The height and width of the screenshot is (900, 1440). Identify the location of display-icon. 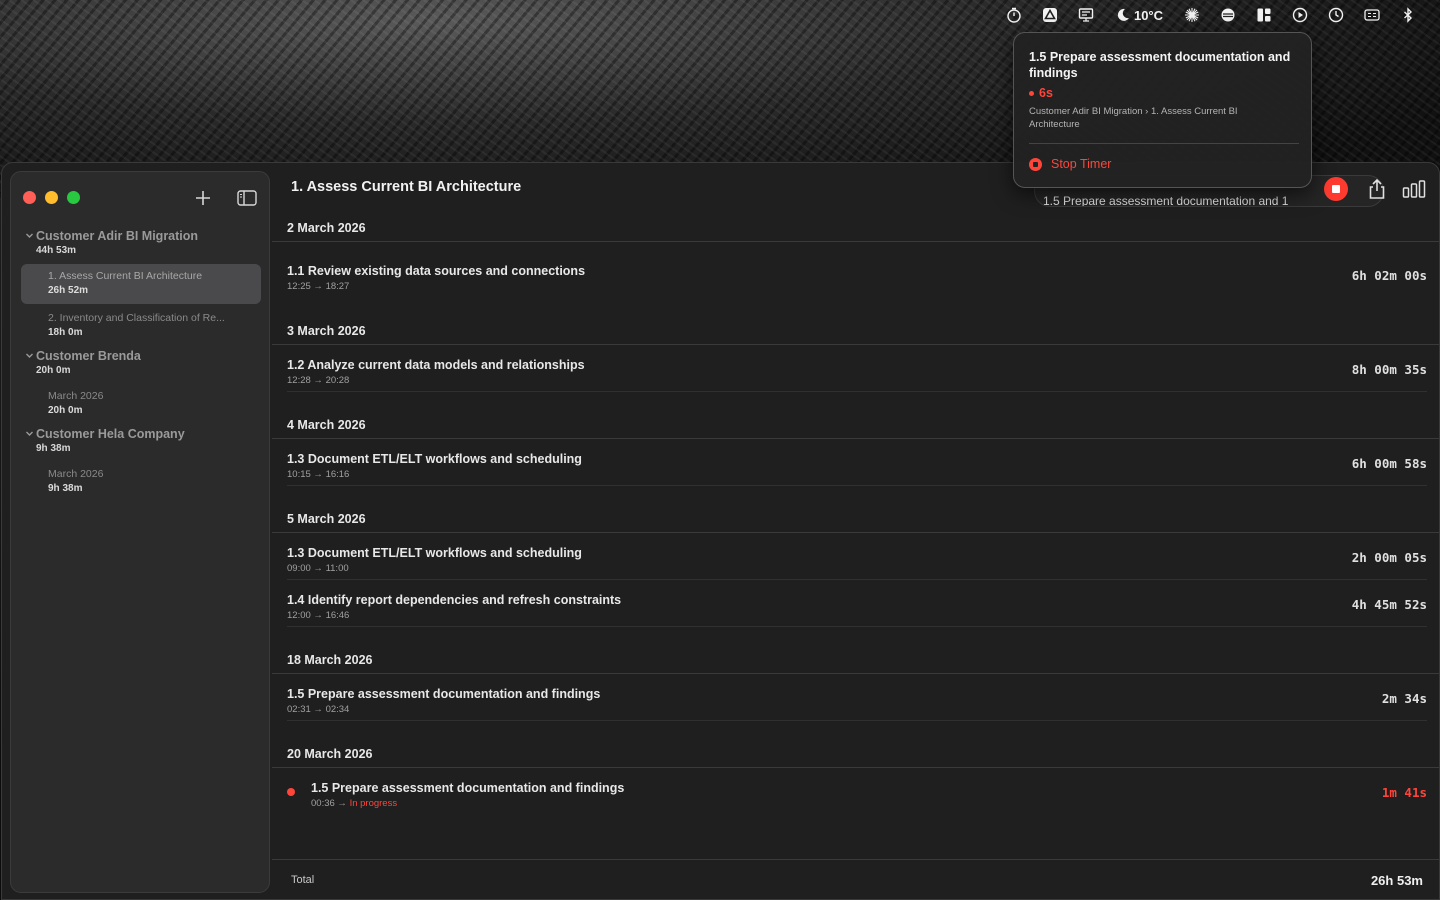
(1086, 15).